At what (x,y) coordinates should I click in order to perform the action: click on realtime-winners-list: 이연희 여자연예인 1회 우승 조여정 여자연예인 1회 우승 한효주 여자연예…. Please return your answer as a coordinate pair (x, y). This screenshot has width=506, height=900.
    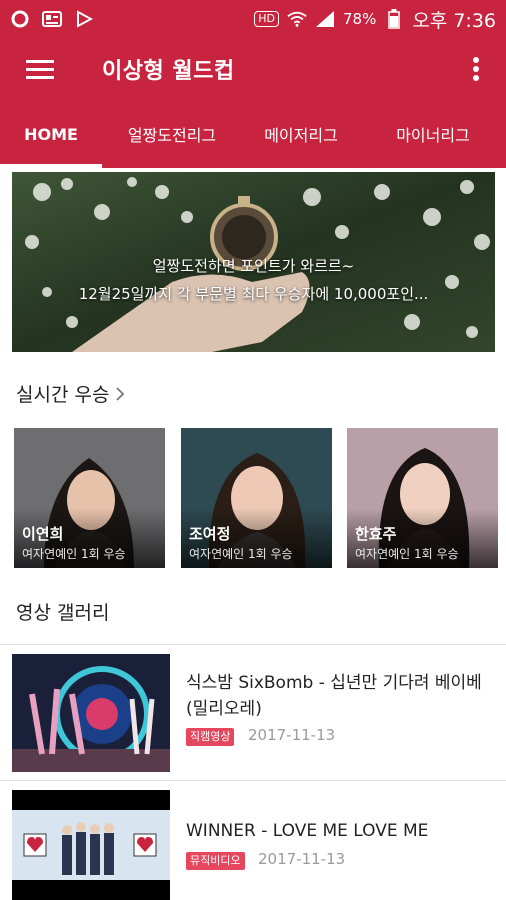
    Looking at the image, I should click on (256, 498).